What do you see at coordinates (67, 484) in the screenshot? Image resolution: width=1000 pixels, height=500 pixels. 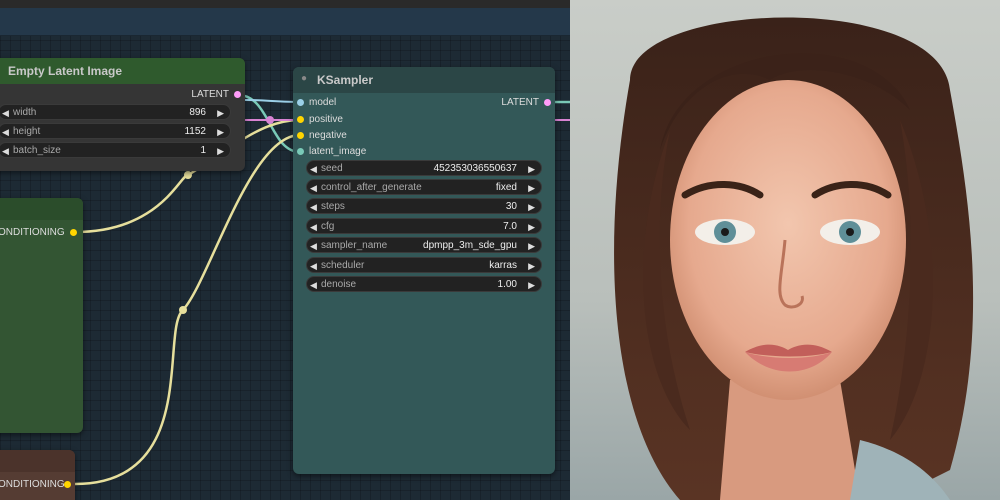 I see `conditioning-brown-output-dot` at bounding box center [67, 484].